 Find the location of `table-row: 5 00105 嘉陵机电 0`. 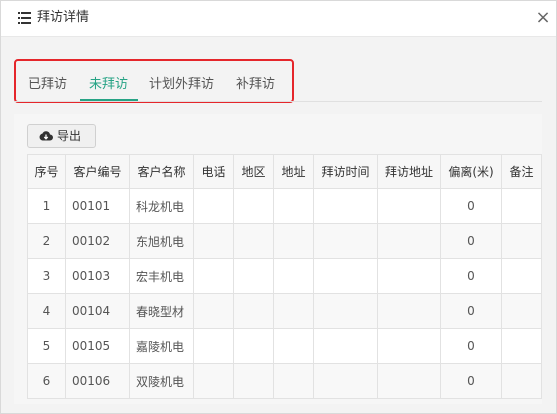

table-row: 5 00105 嘉陵机电 0 is located at coordinates (284, 346).